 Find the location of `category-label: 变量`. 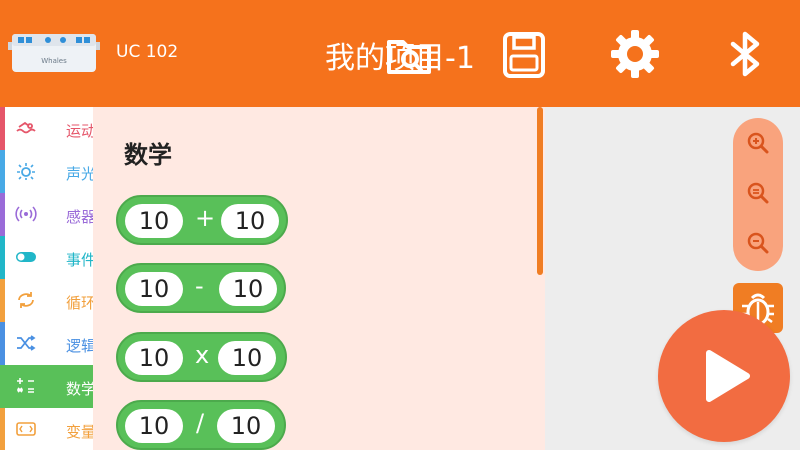

category-label: 变量 is located at coordinates (79, 432).